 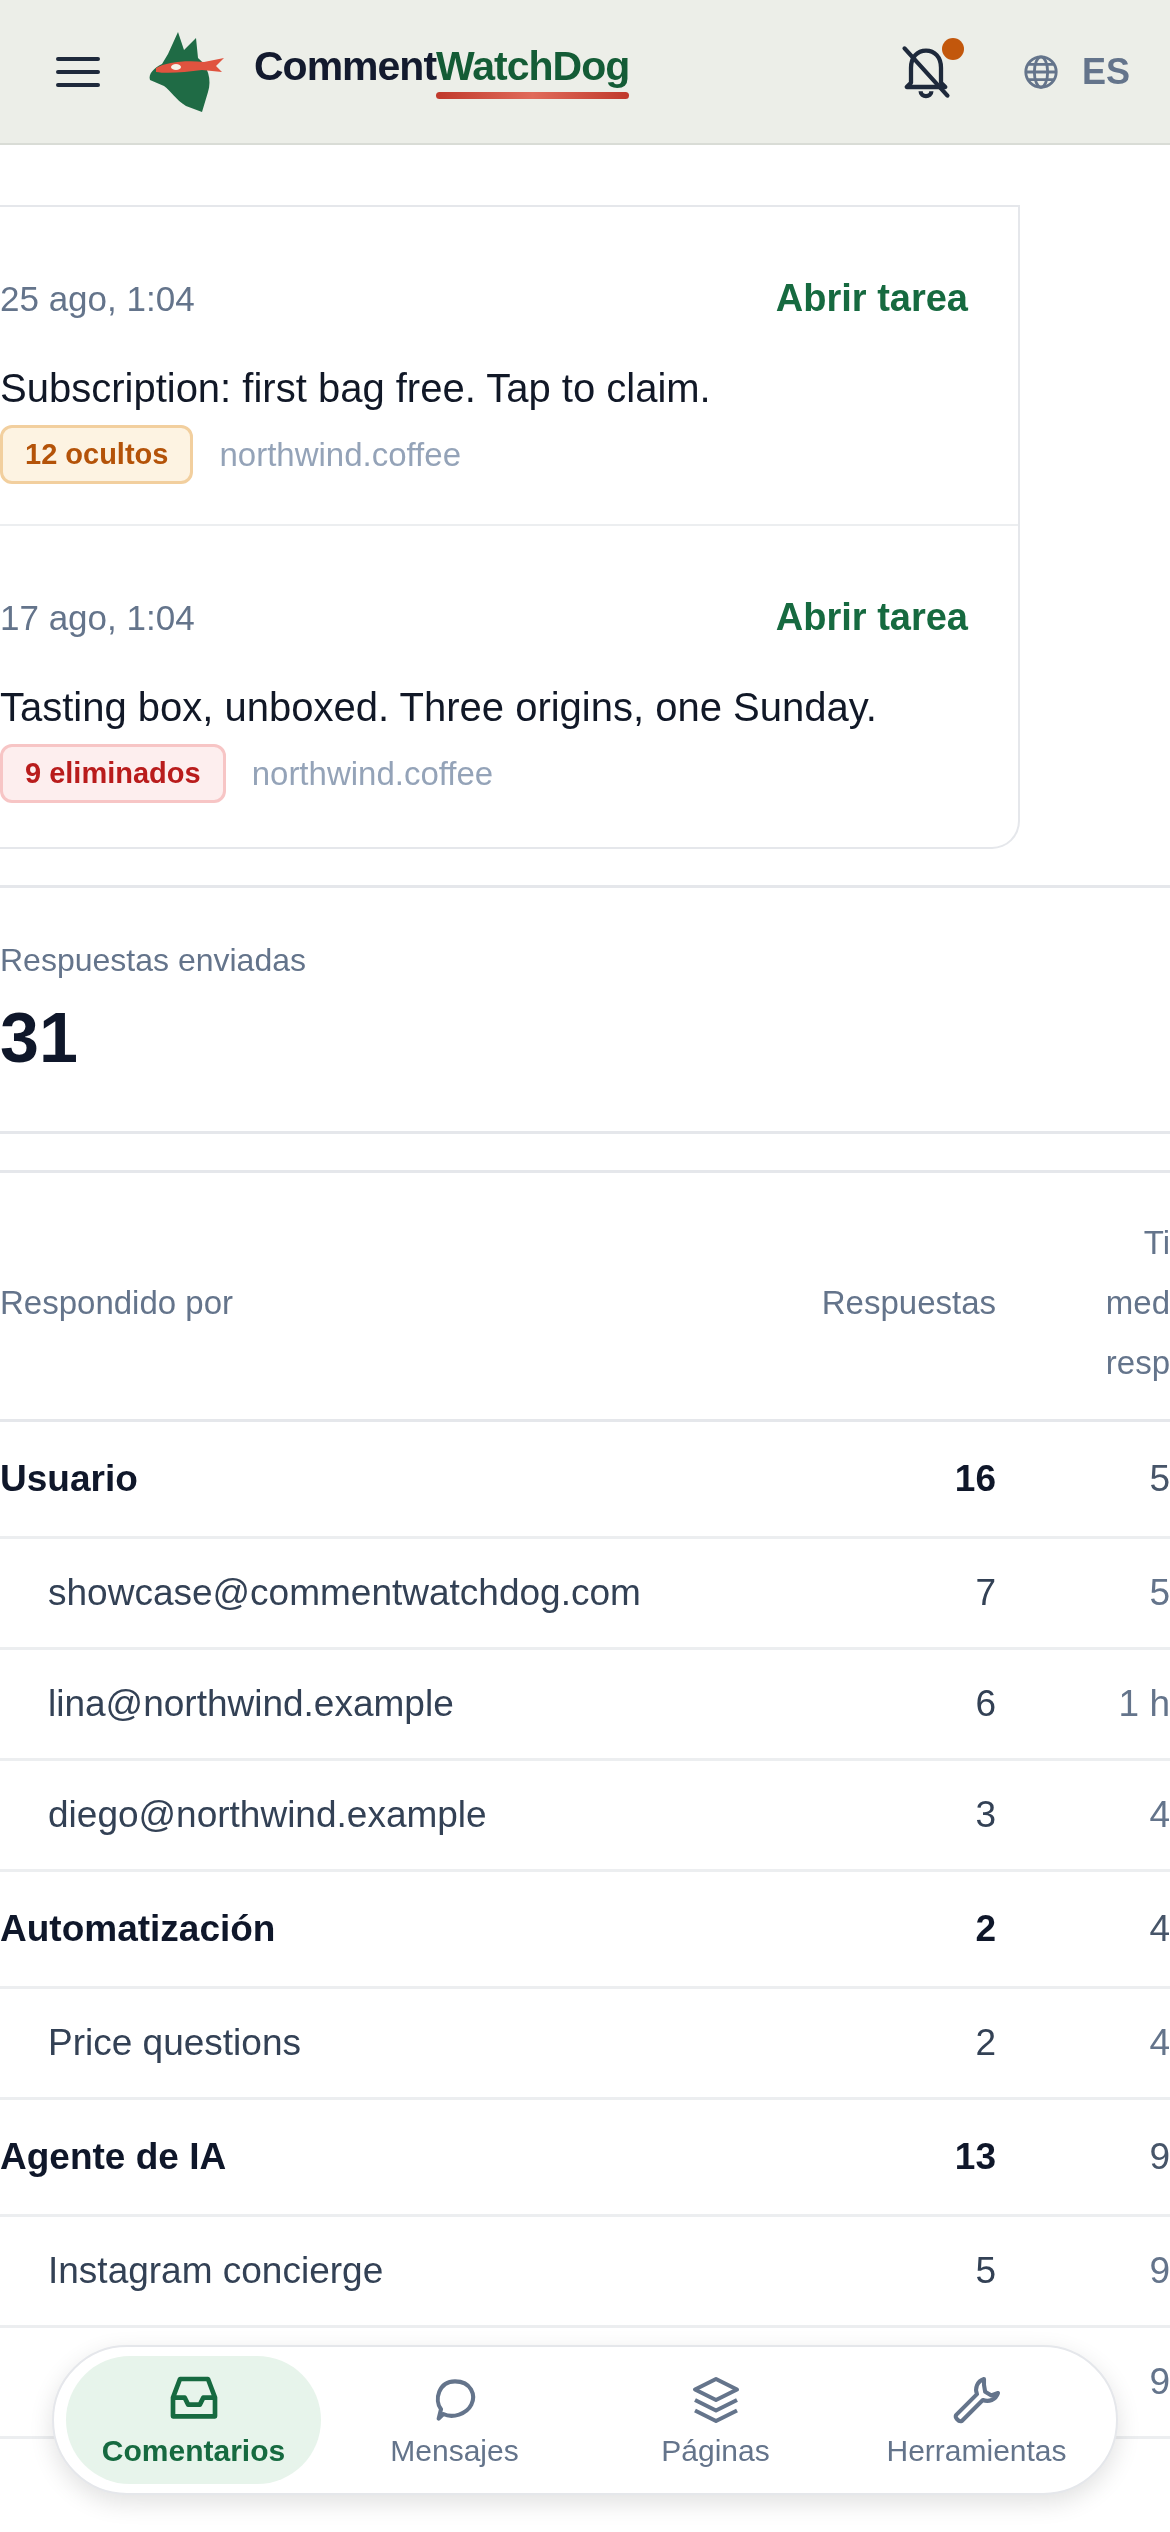 I want to click on row-label: showcase@commentwatchdog.com, so click(x=344, y=1592).